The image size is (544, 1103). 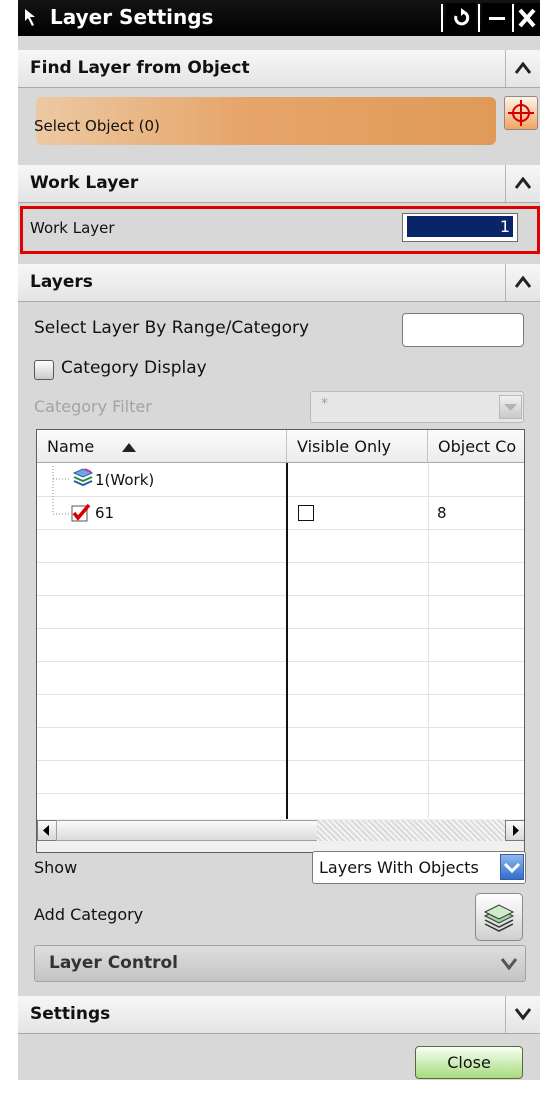 I want to click on show-combo: Layers With Objects, so click(x=419, y=867).